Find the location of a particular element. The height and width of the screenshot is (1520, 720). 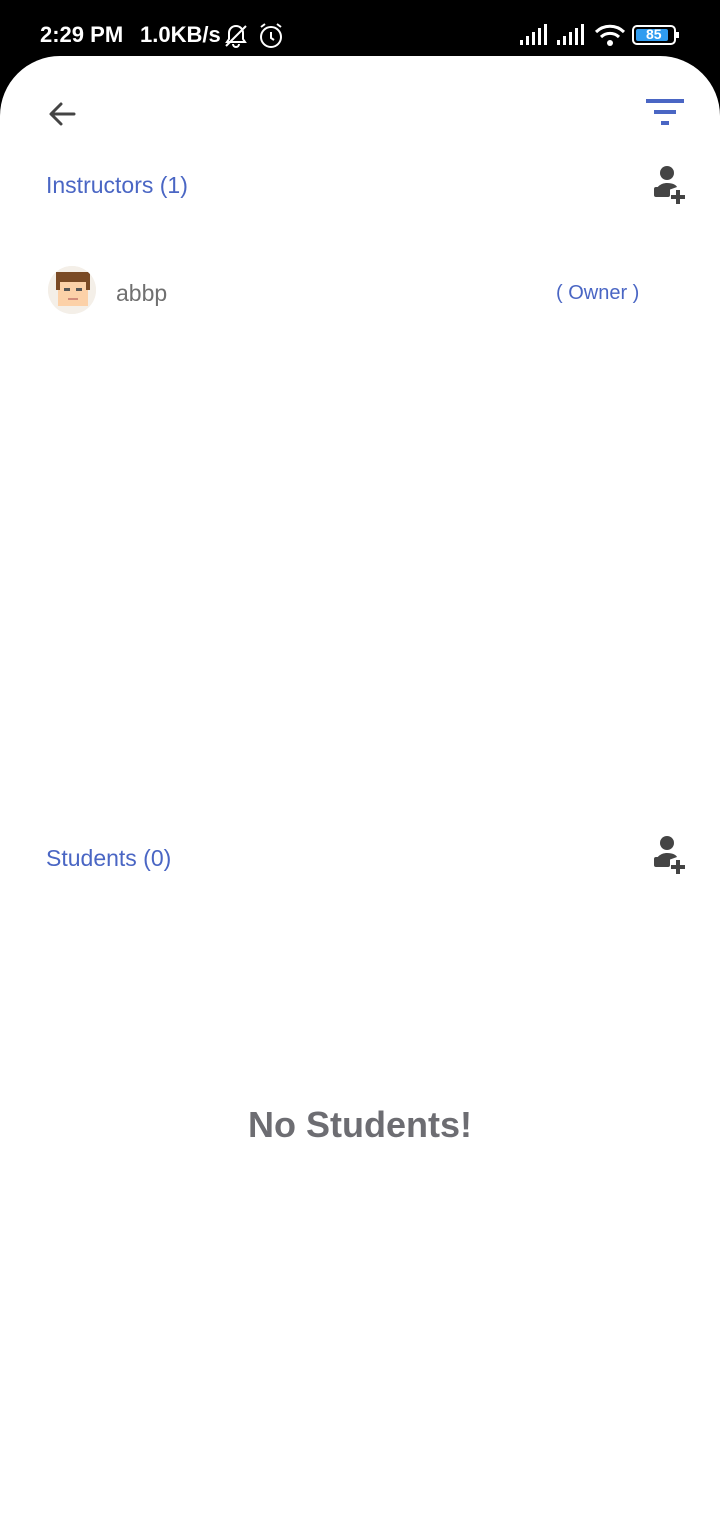

instructor-list-item: abbp ( Owner ) is located at coordinates (350, 293).